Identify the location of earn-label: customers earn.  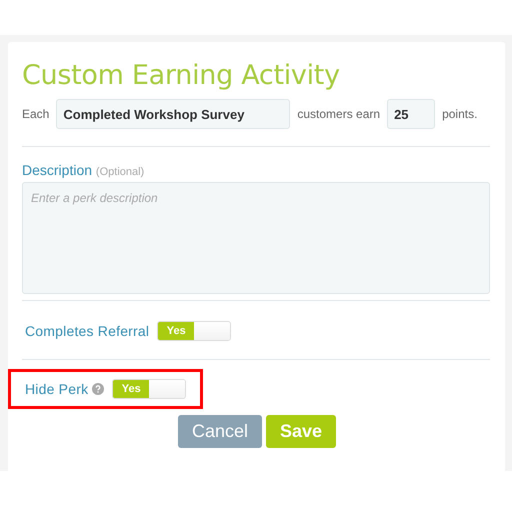
(338, 114).